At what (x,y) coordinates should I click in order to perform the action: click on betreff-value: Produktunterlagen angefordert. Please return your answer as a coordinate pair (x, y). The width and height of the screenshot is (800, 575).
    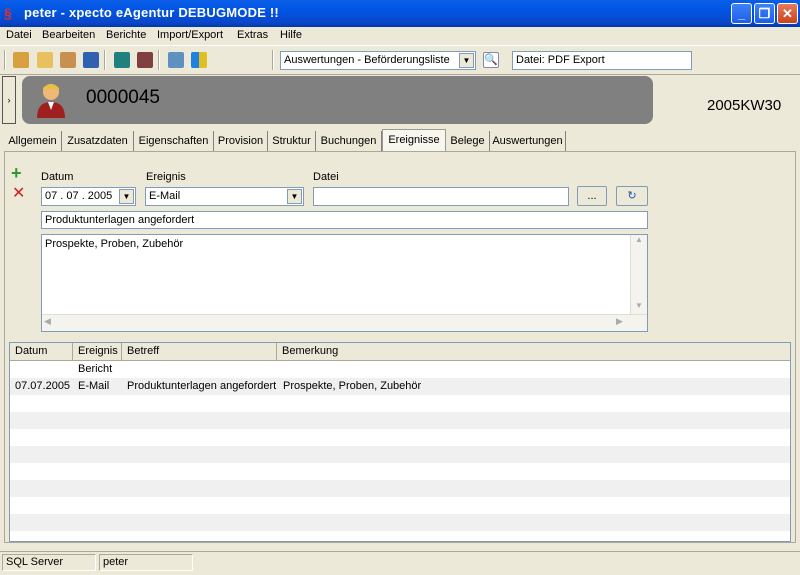
    Looking at the image, I should click on (120, 220).